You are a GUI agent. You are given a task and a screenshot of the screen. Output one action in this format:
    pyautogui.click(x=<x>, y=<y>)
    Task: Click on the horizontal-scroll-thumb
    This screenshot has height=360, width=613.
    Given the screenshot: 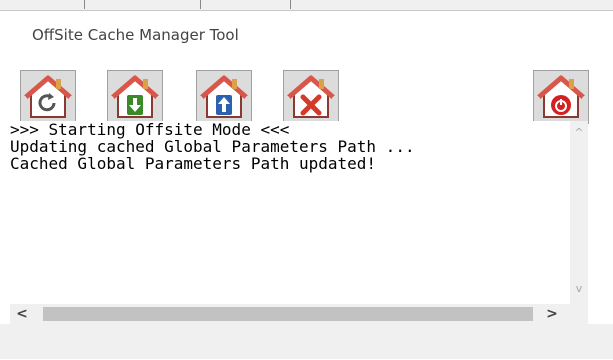 What is the action you would take?
    pyautogui.click(x=288, y=314)
    